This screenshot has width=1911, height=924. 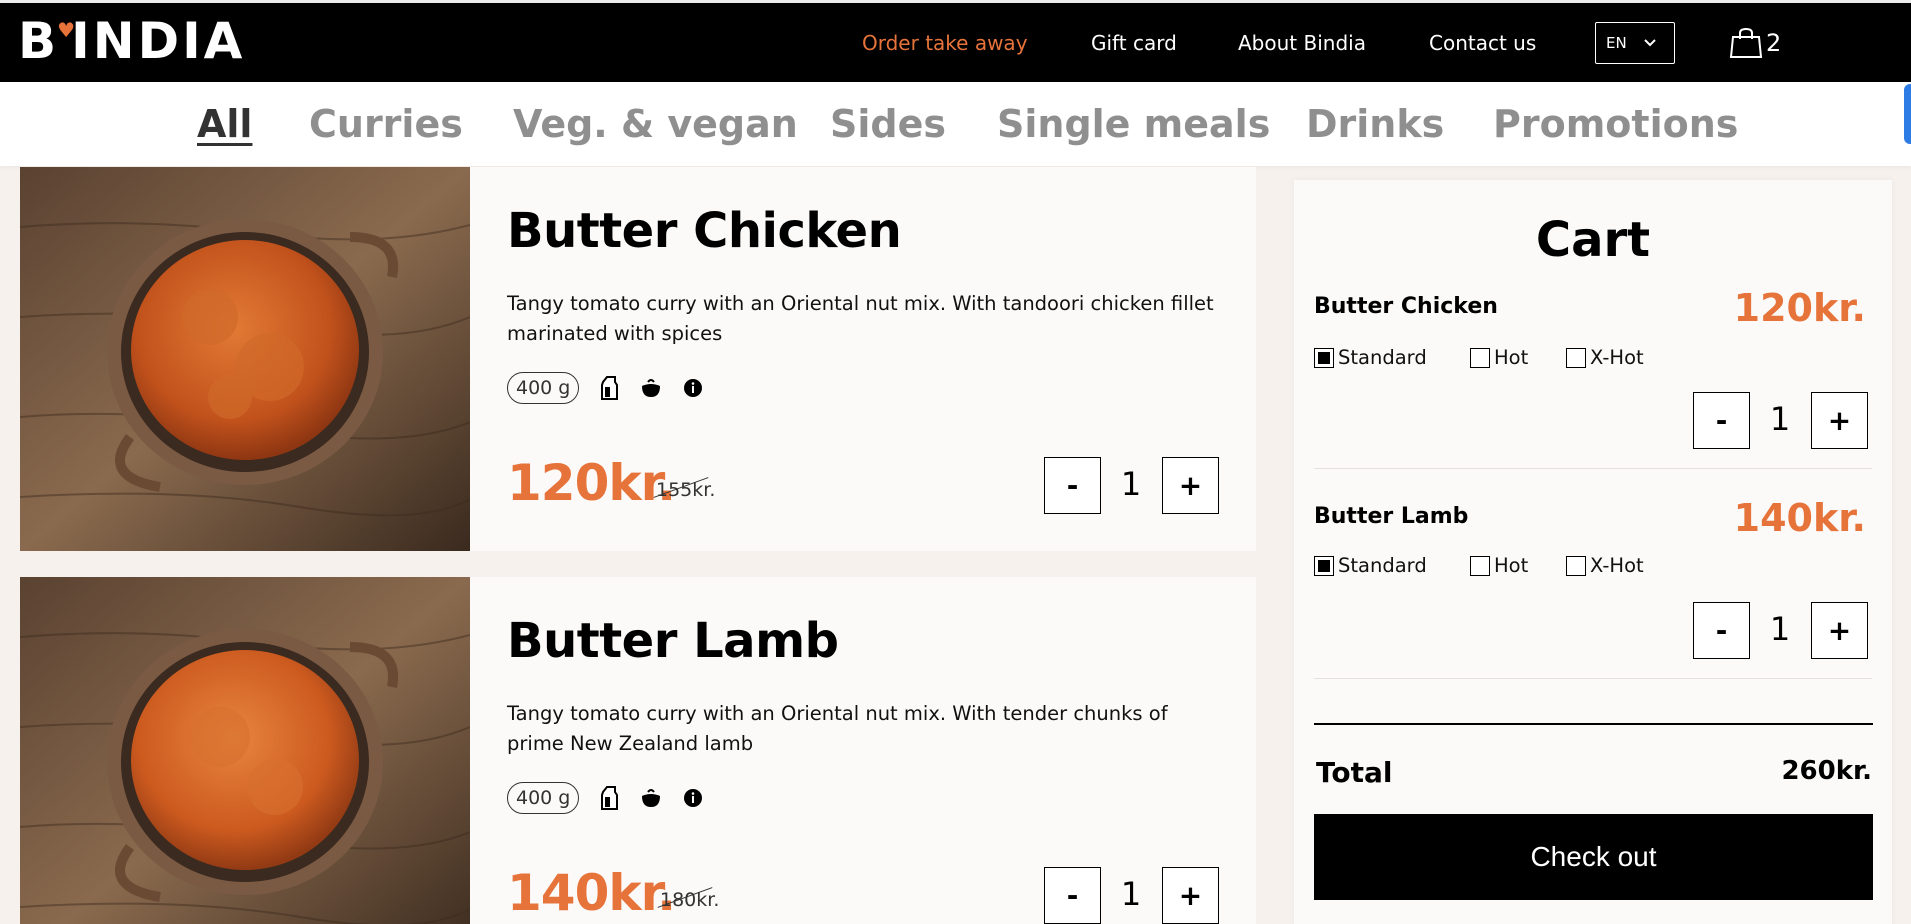 I want to click on cart-title: Cart, so click(x=1593, y=240).